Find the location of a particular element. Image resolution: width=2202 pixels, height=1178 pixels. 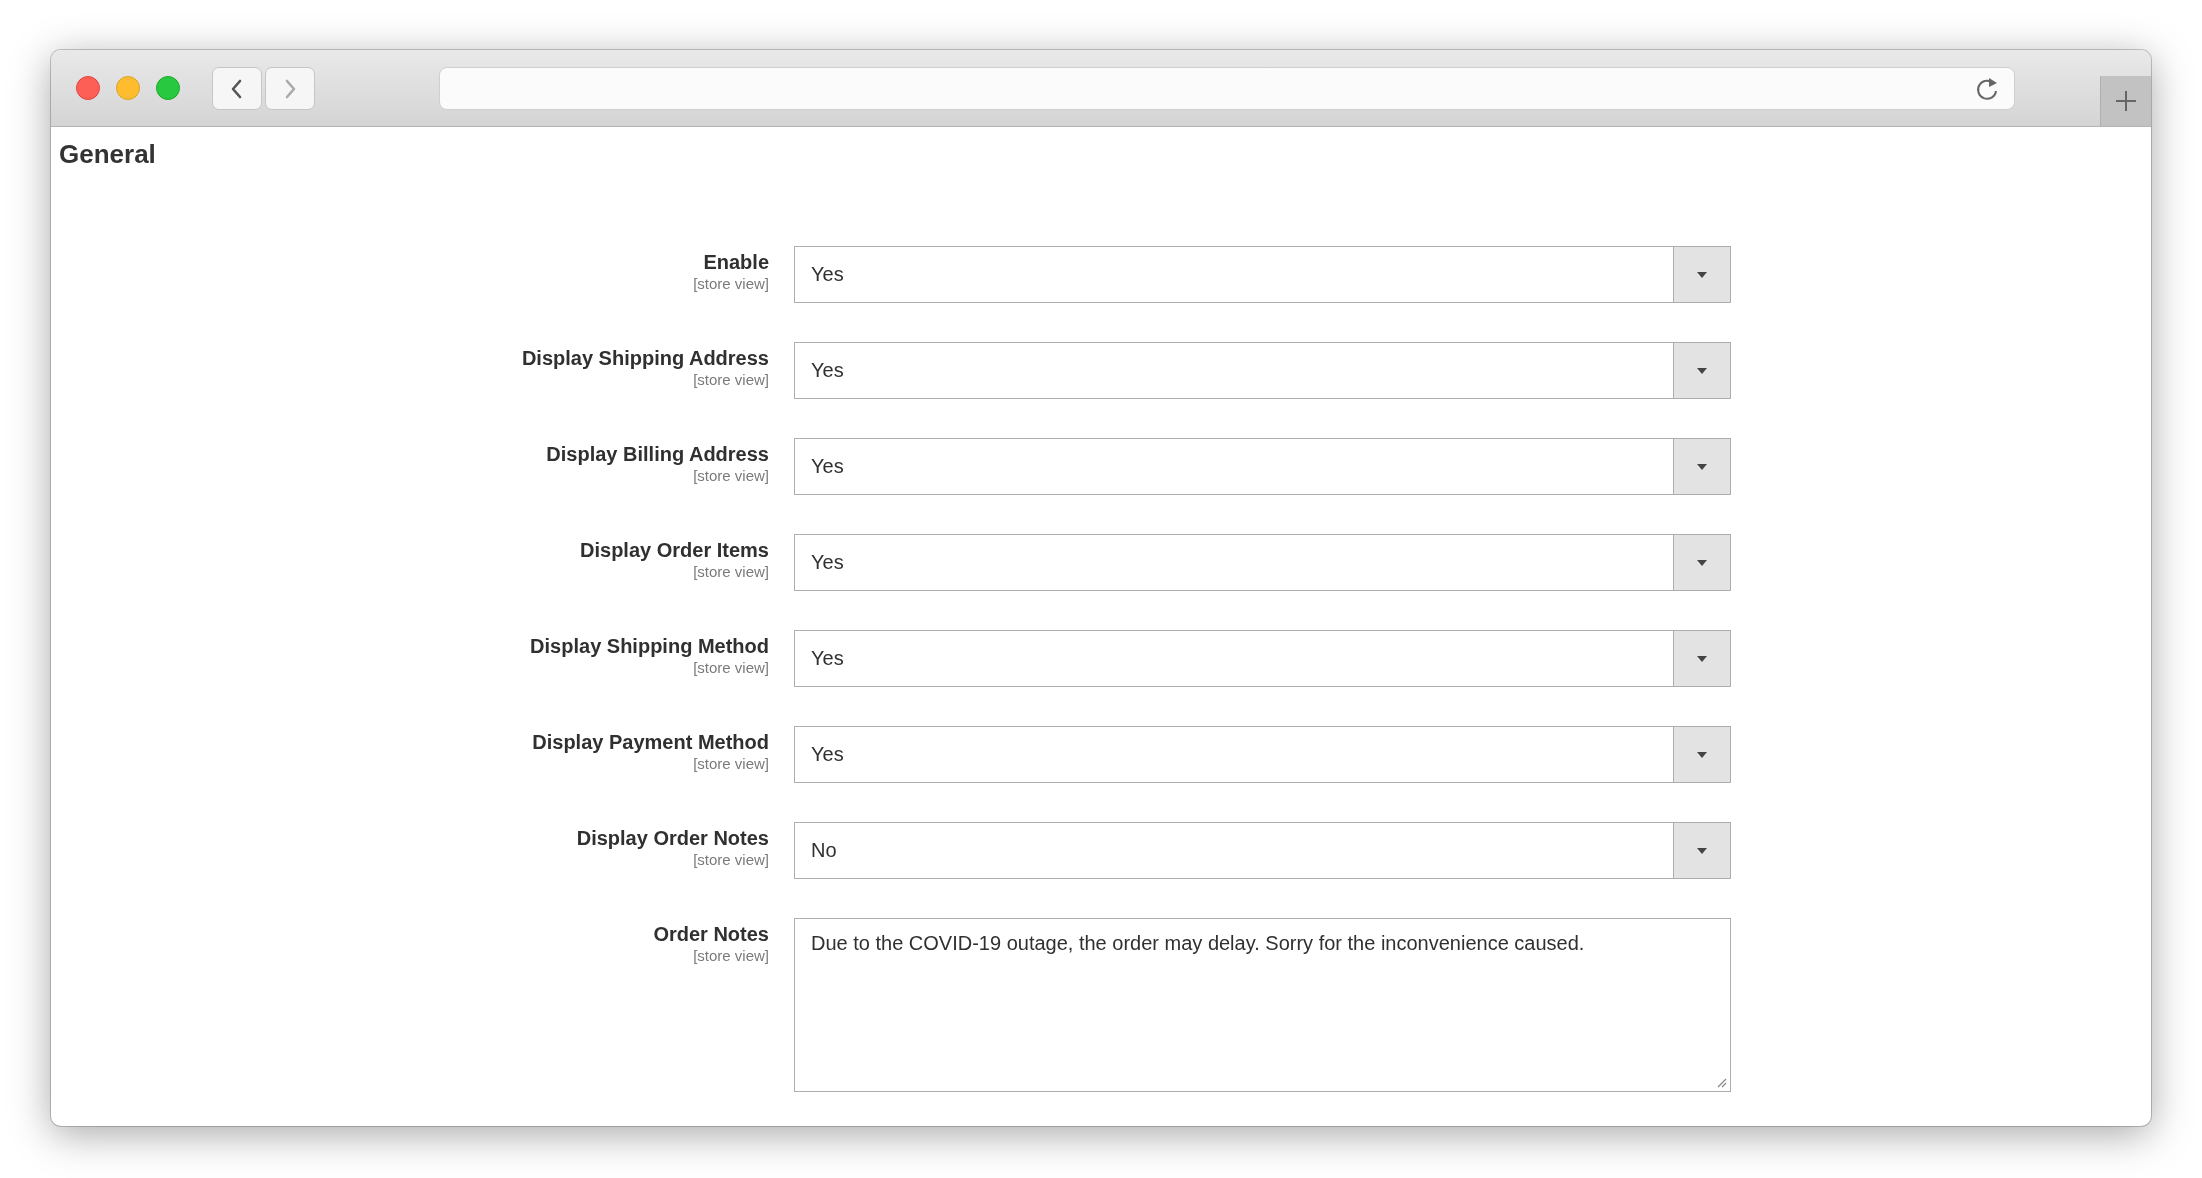

text-area: Due to the COVID-19 outage, the order may delay. Sorry for the inconvenience caused. is located at coordinates (1262, 1005).